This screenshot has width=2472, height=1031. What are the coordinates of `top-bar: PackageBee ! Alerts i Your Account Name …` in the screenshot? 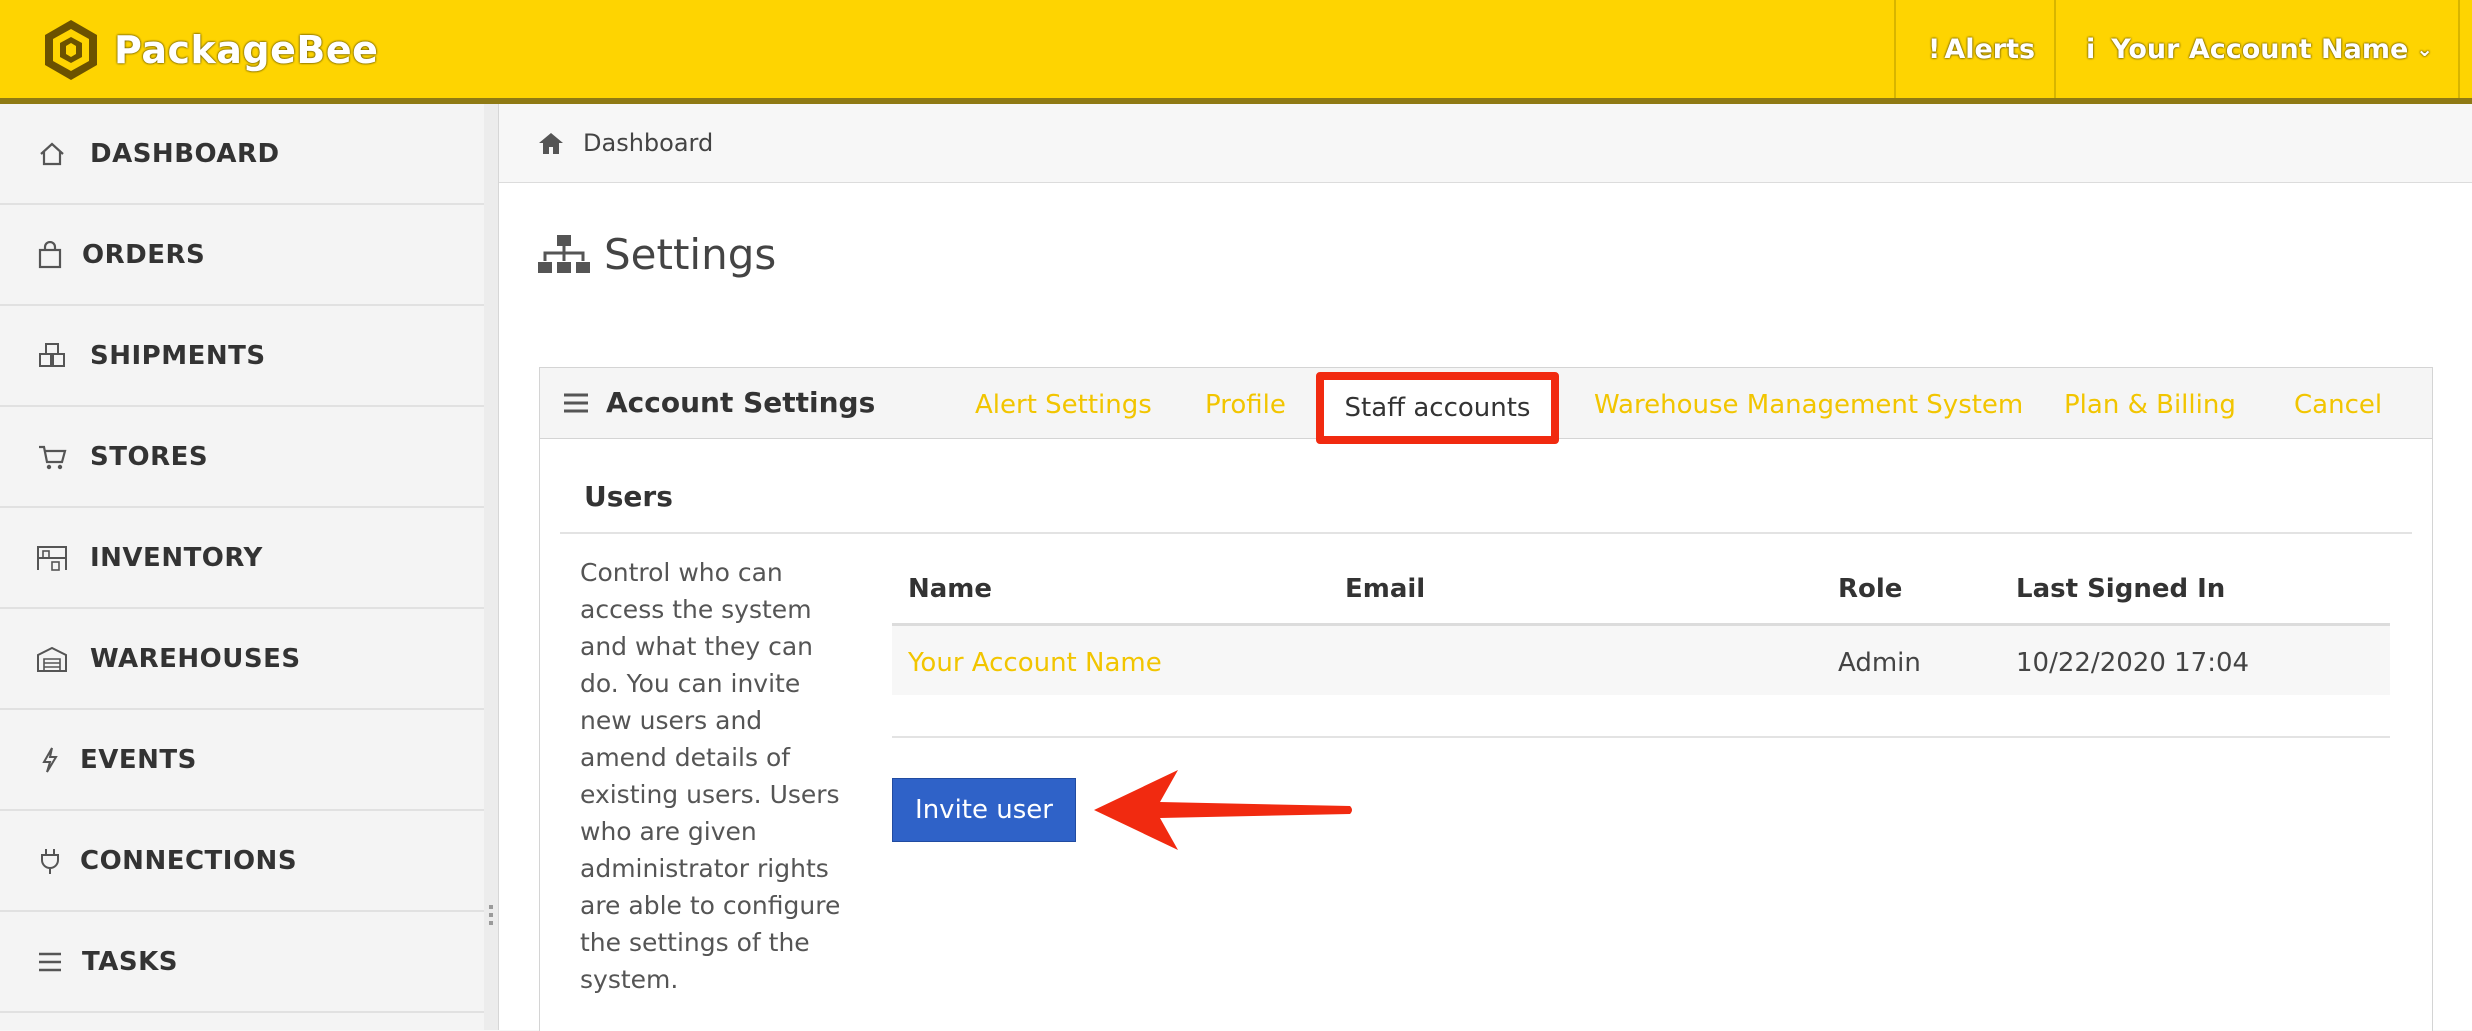 It's located at (1236, 52).